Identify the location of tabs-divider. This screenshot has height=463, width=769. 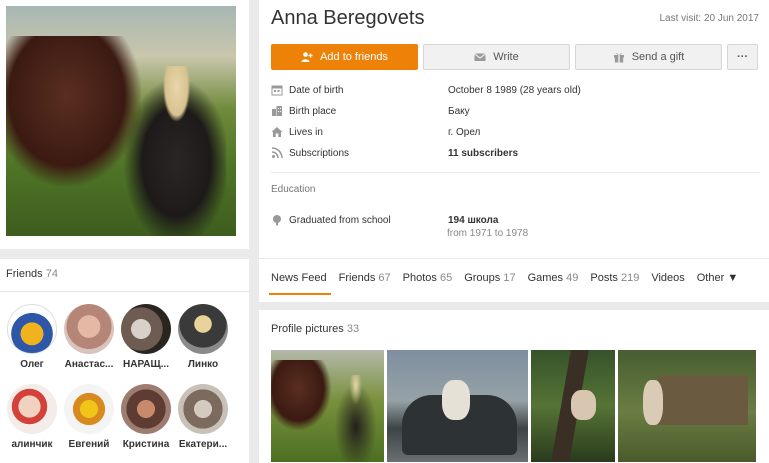
(514, 258).